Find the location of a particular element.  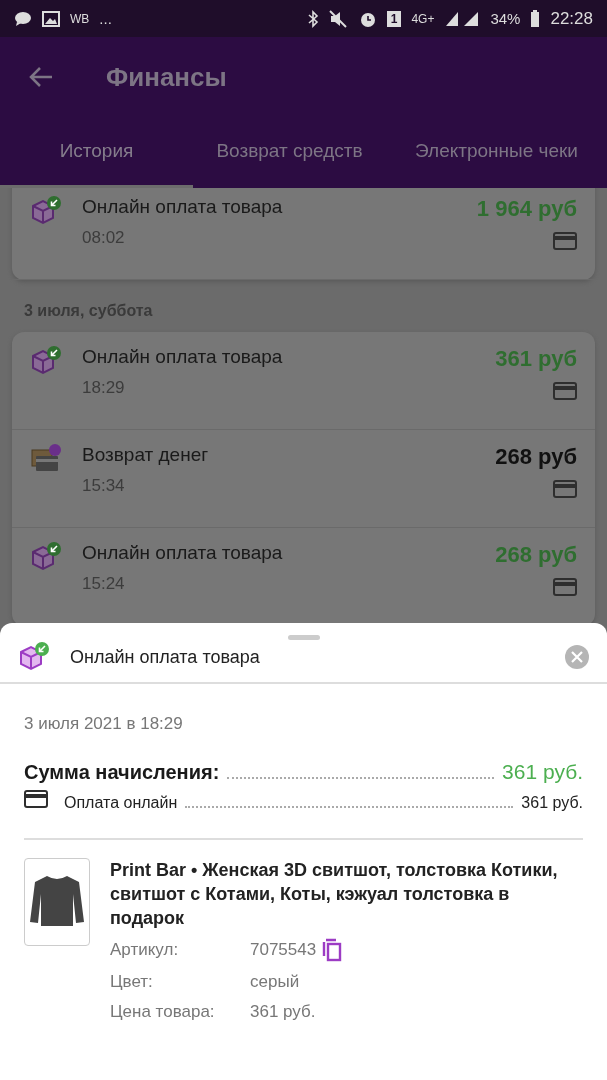

drag-handle is located at coordinates (303, 637).